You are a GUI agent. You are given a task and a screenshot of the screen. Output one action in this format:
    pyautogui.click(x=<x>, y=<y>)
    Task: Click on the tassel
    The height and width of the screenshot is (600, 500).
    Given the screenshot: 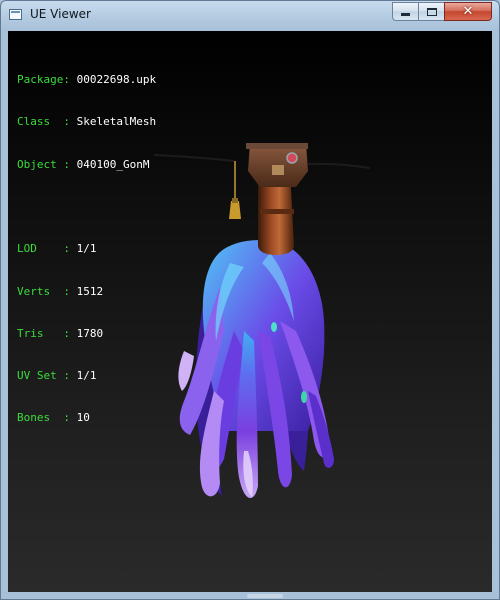 What is the action you would take?
    pyautogui.click(x=235, y=210)
    